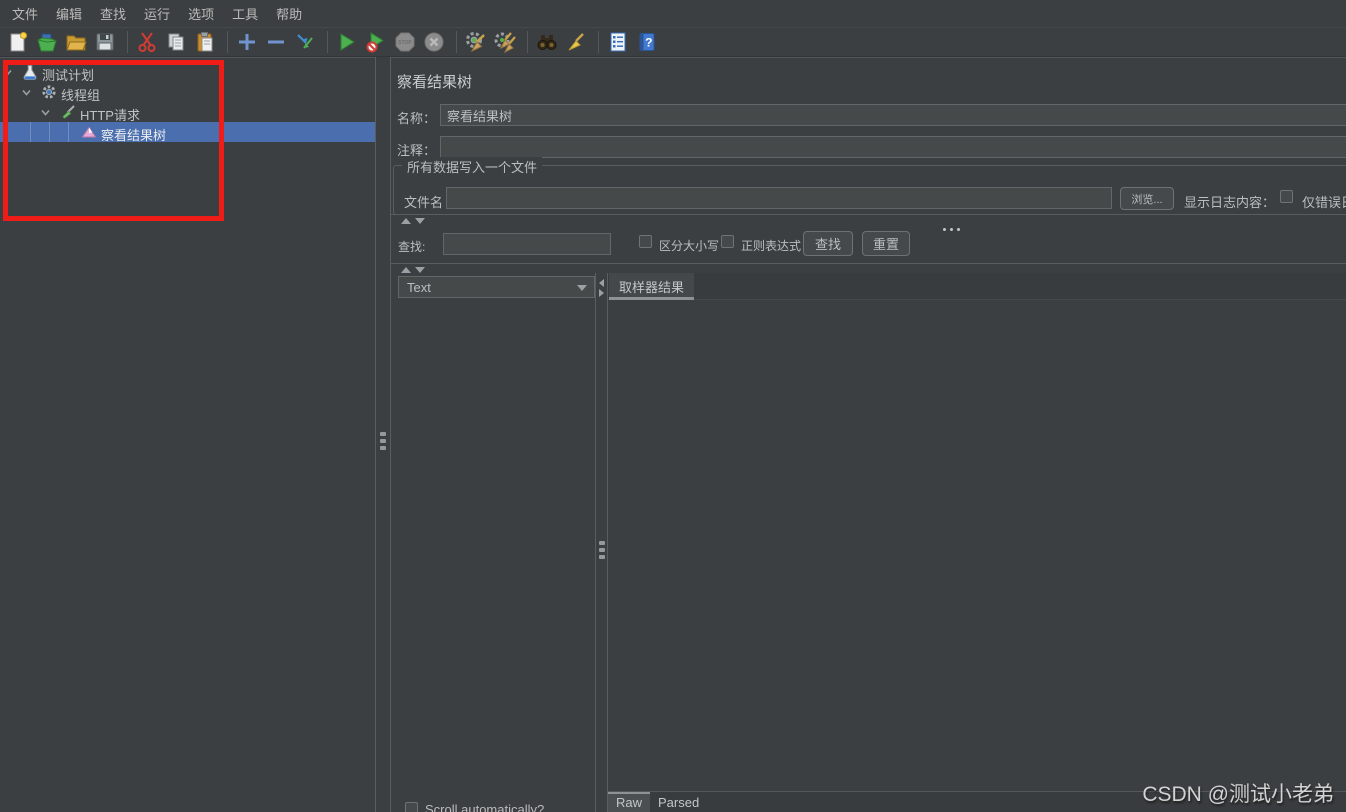 The width and height of the screenshot is (1346, 812). Describe the element at coordinates (289, 13) in the screenshot. I see `menu-help: 帮助` at that location.